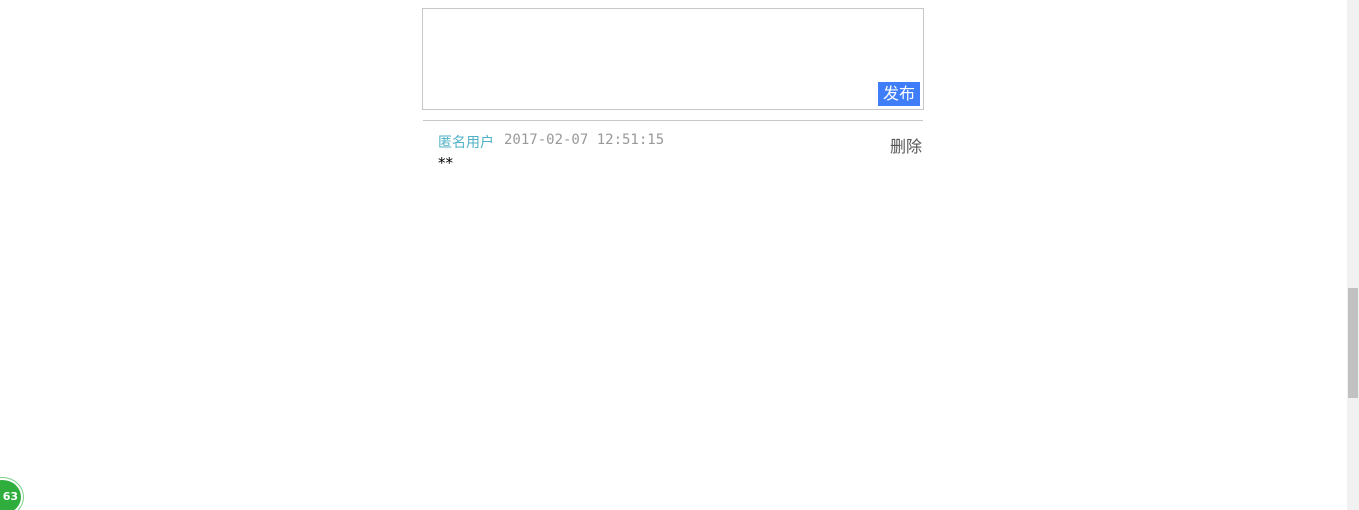 The width and height of the screenshot is (1359, 510). What do you see at coordinates (899, 94) in the screenshot?
I see `publish-button: 发布` at bounding box center [899, 94].